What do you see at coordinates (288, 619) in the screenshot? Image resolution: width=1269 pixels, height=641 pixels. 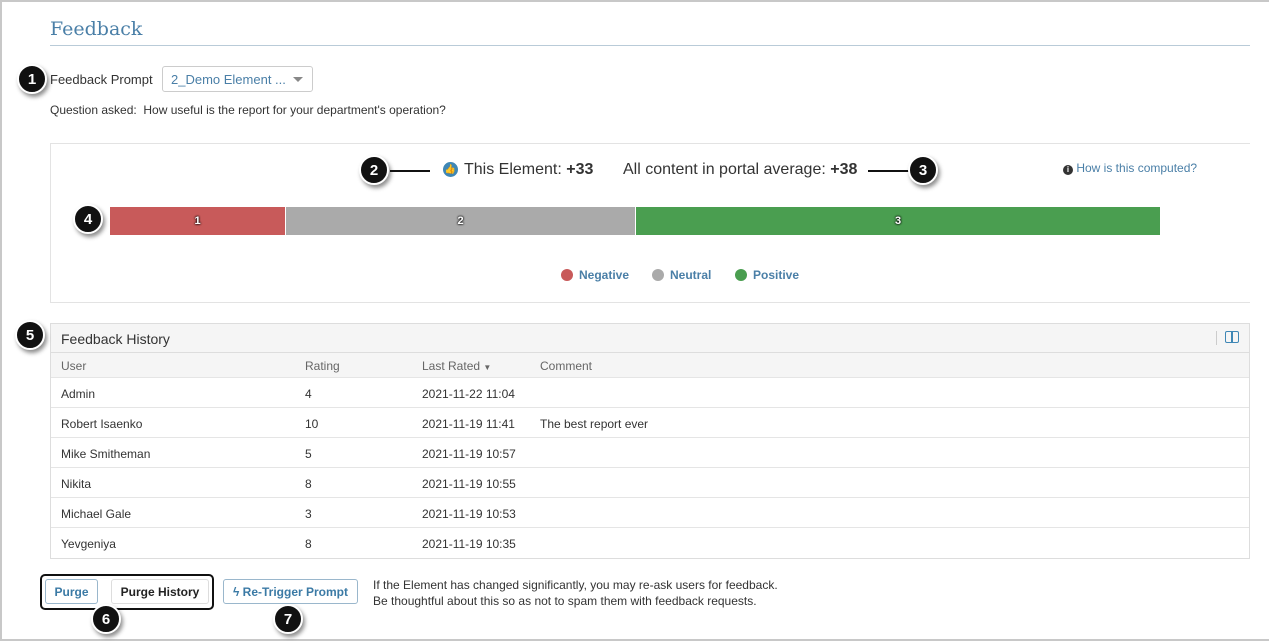 I see `callout-7: 7` at bounding box center [288, 619].